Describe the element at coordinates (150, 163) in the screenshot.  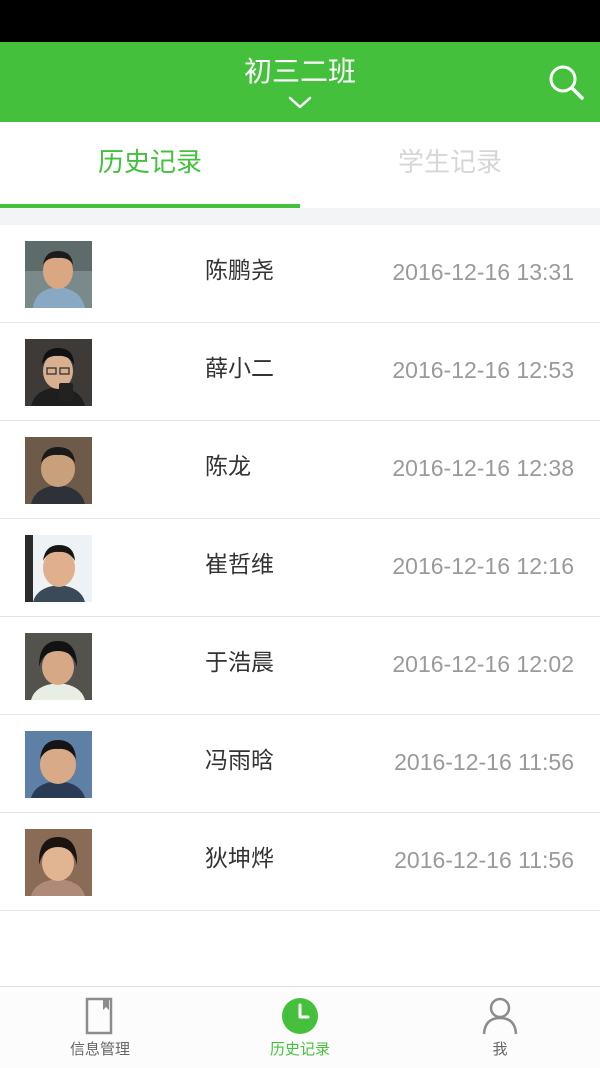
I see `tab-history: 历史记录` at that location.